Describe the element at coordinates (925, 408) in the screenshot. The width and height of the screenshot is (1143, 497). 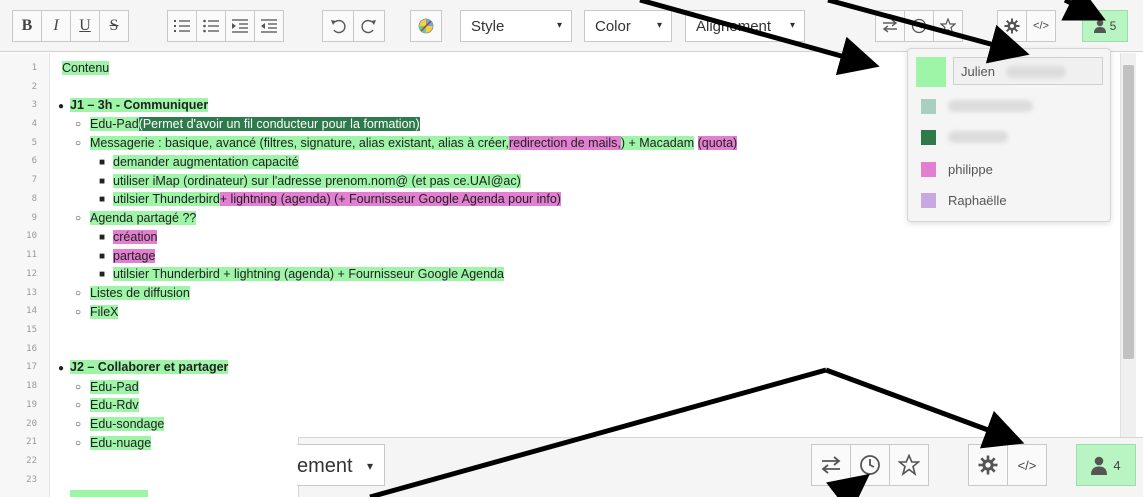
I see `arrow-to-embed-button` at that location.